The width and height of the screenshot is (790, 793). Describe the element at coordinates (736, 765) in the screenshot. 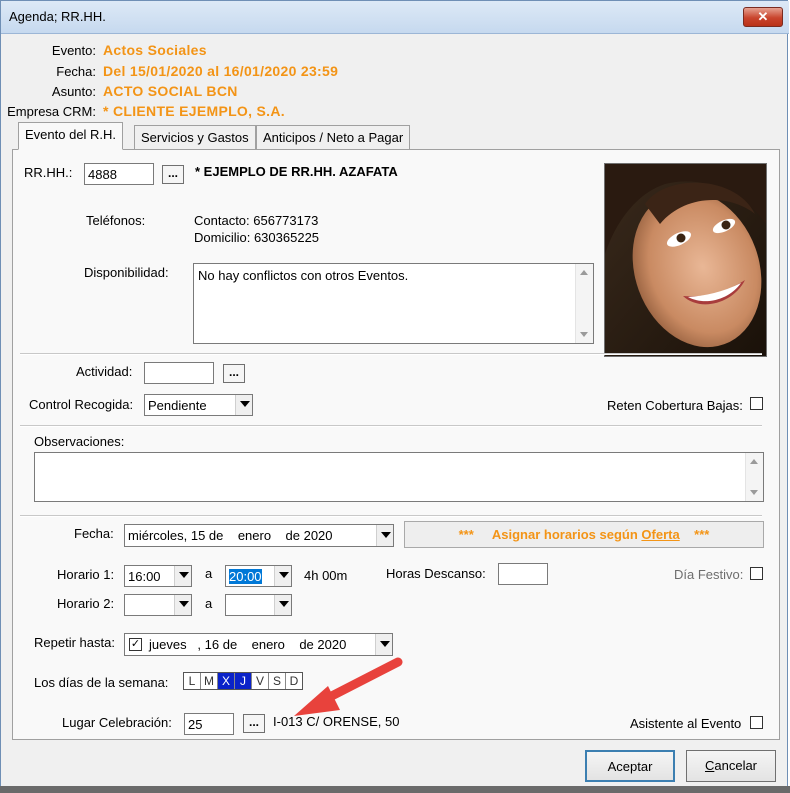

I see `cancelar-rest: ancelar` at that location.